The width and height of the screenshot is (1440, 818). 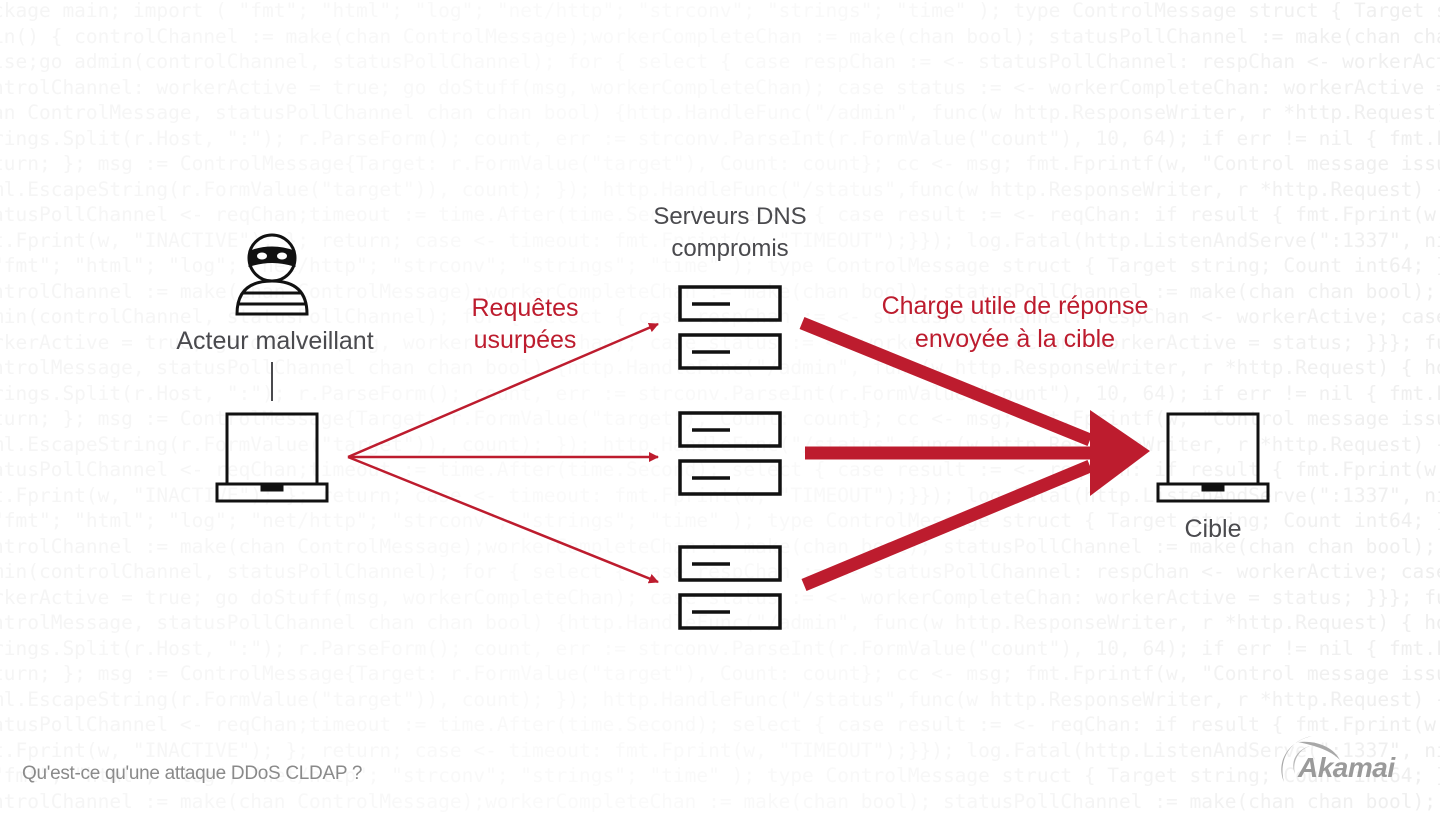 What do you see at coordinates (192, 773) in the screenshot?
I see `footer-title: Qu'est-ce qu'une attaque DDoS CLDAP ?` at bounding box center [192, 773].